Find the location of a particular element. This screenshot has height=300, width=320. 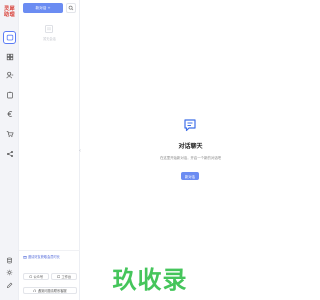

euro-icon is located at coordinates (9, 113).